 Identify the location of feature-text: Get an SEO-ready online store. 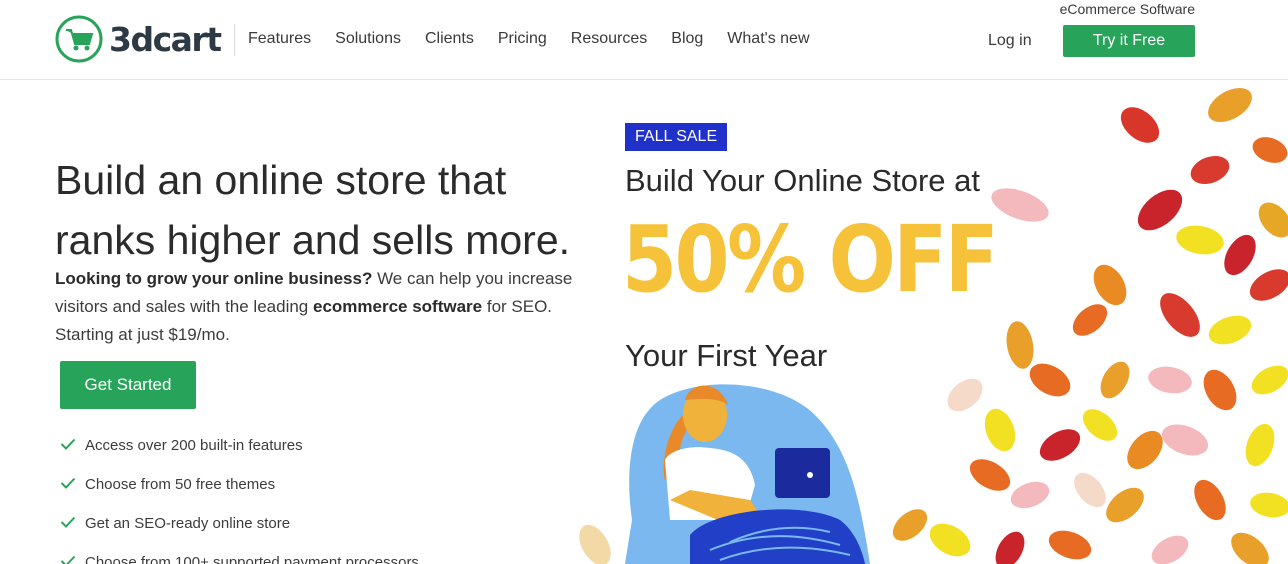
(188, 523).